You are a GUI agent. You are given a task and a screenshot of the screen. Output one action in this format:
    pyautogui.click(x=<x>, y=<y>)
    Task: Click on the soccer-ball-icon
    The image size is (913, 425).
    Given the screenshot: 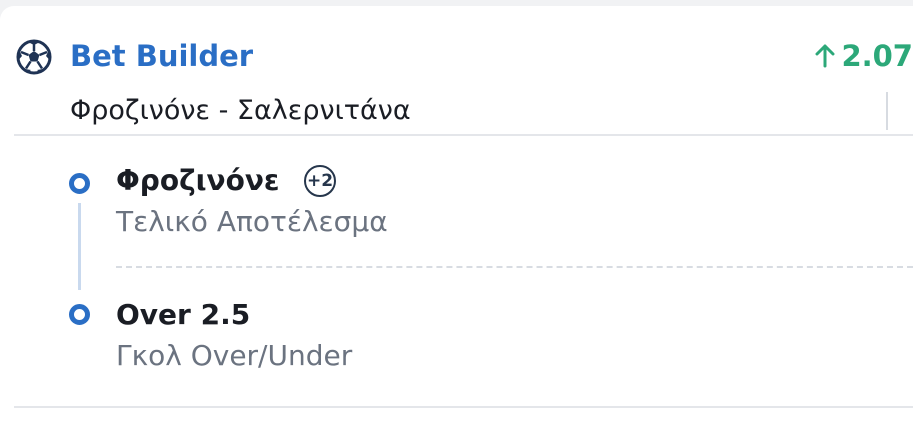 What is the action you would take?
    pyautogui.click(x=34, y=57)
    